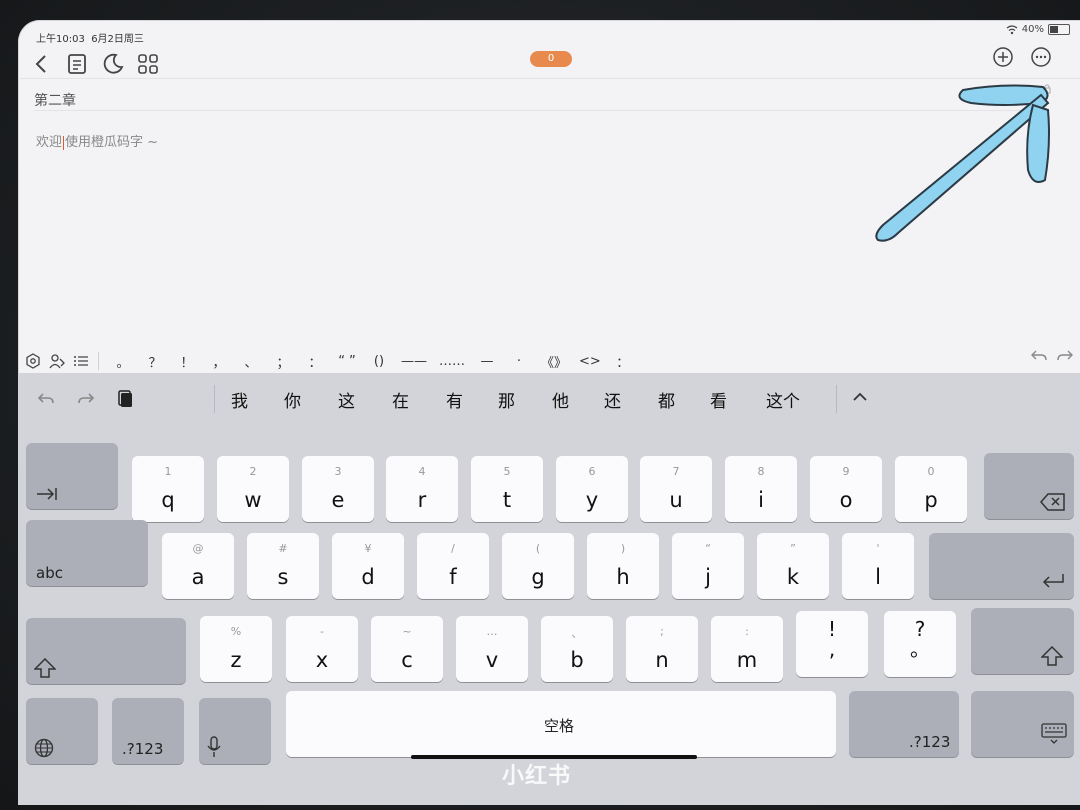 The height and width of the screenshot is (810, 1080). I want to click on key-c: ~ c, so click(407, 649).